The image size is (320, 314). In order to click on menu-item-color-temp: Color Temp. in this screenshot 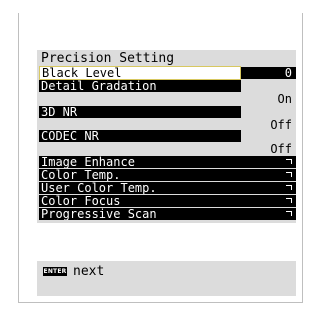, I will do `click(140, 175)`.